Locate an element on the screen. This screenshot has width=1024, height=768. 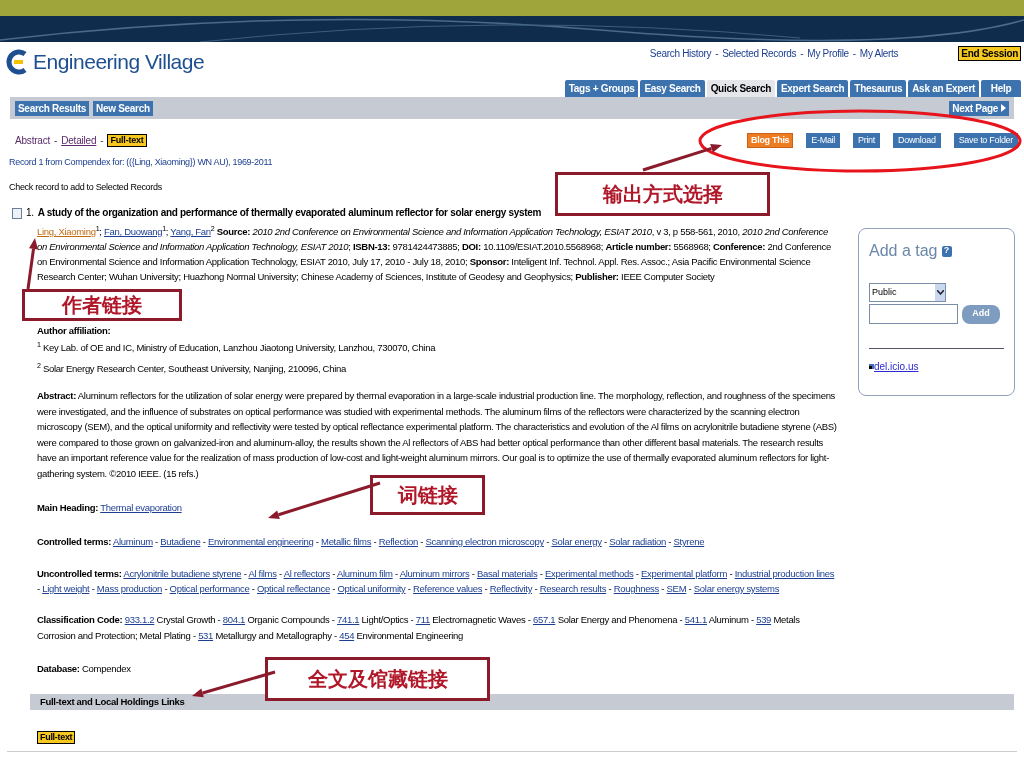
help-icon: ? is located at coordinates (946, 251).